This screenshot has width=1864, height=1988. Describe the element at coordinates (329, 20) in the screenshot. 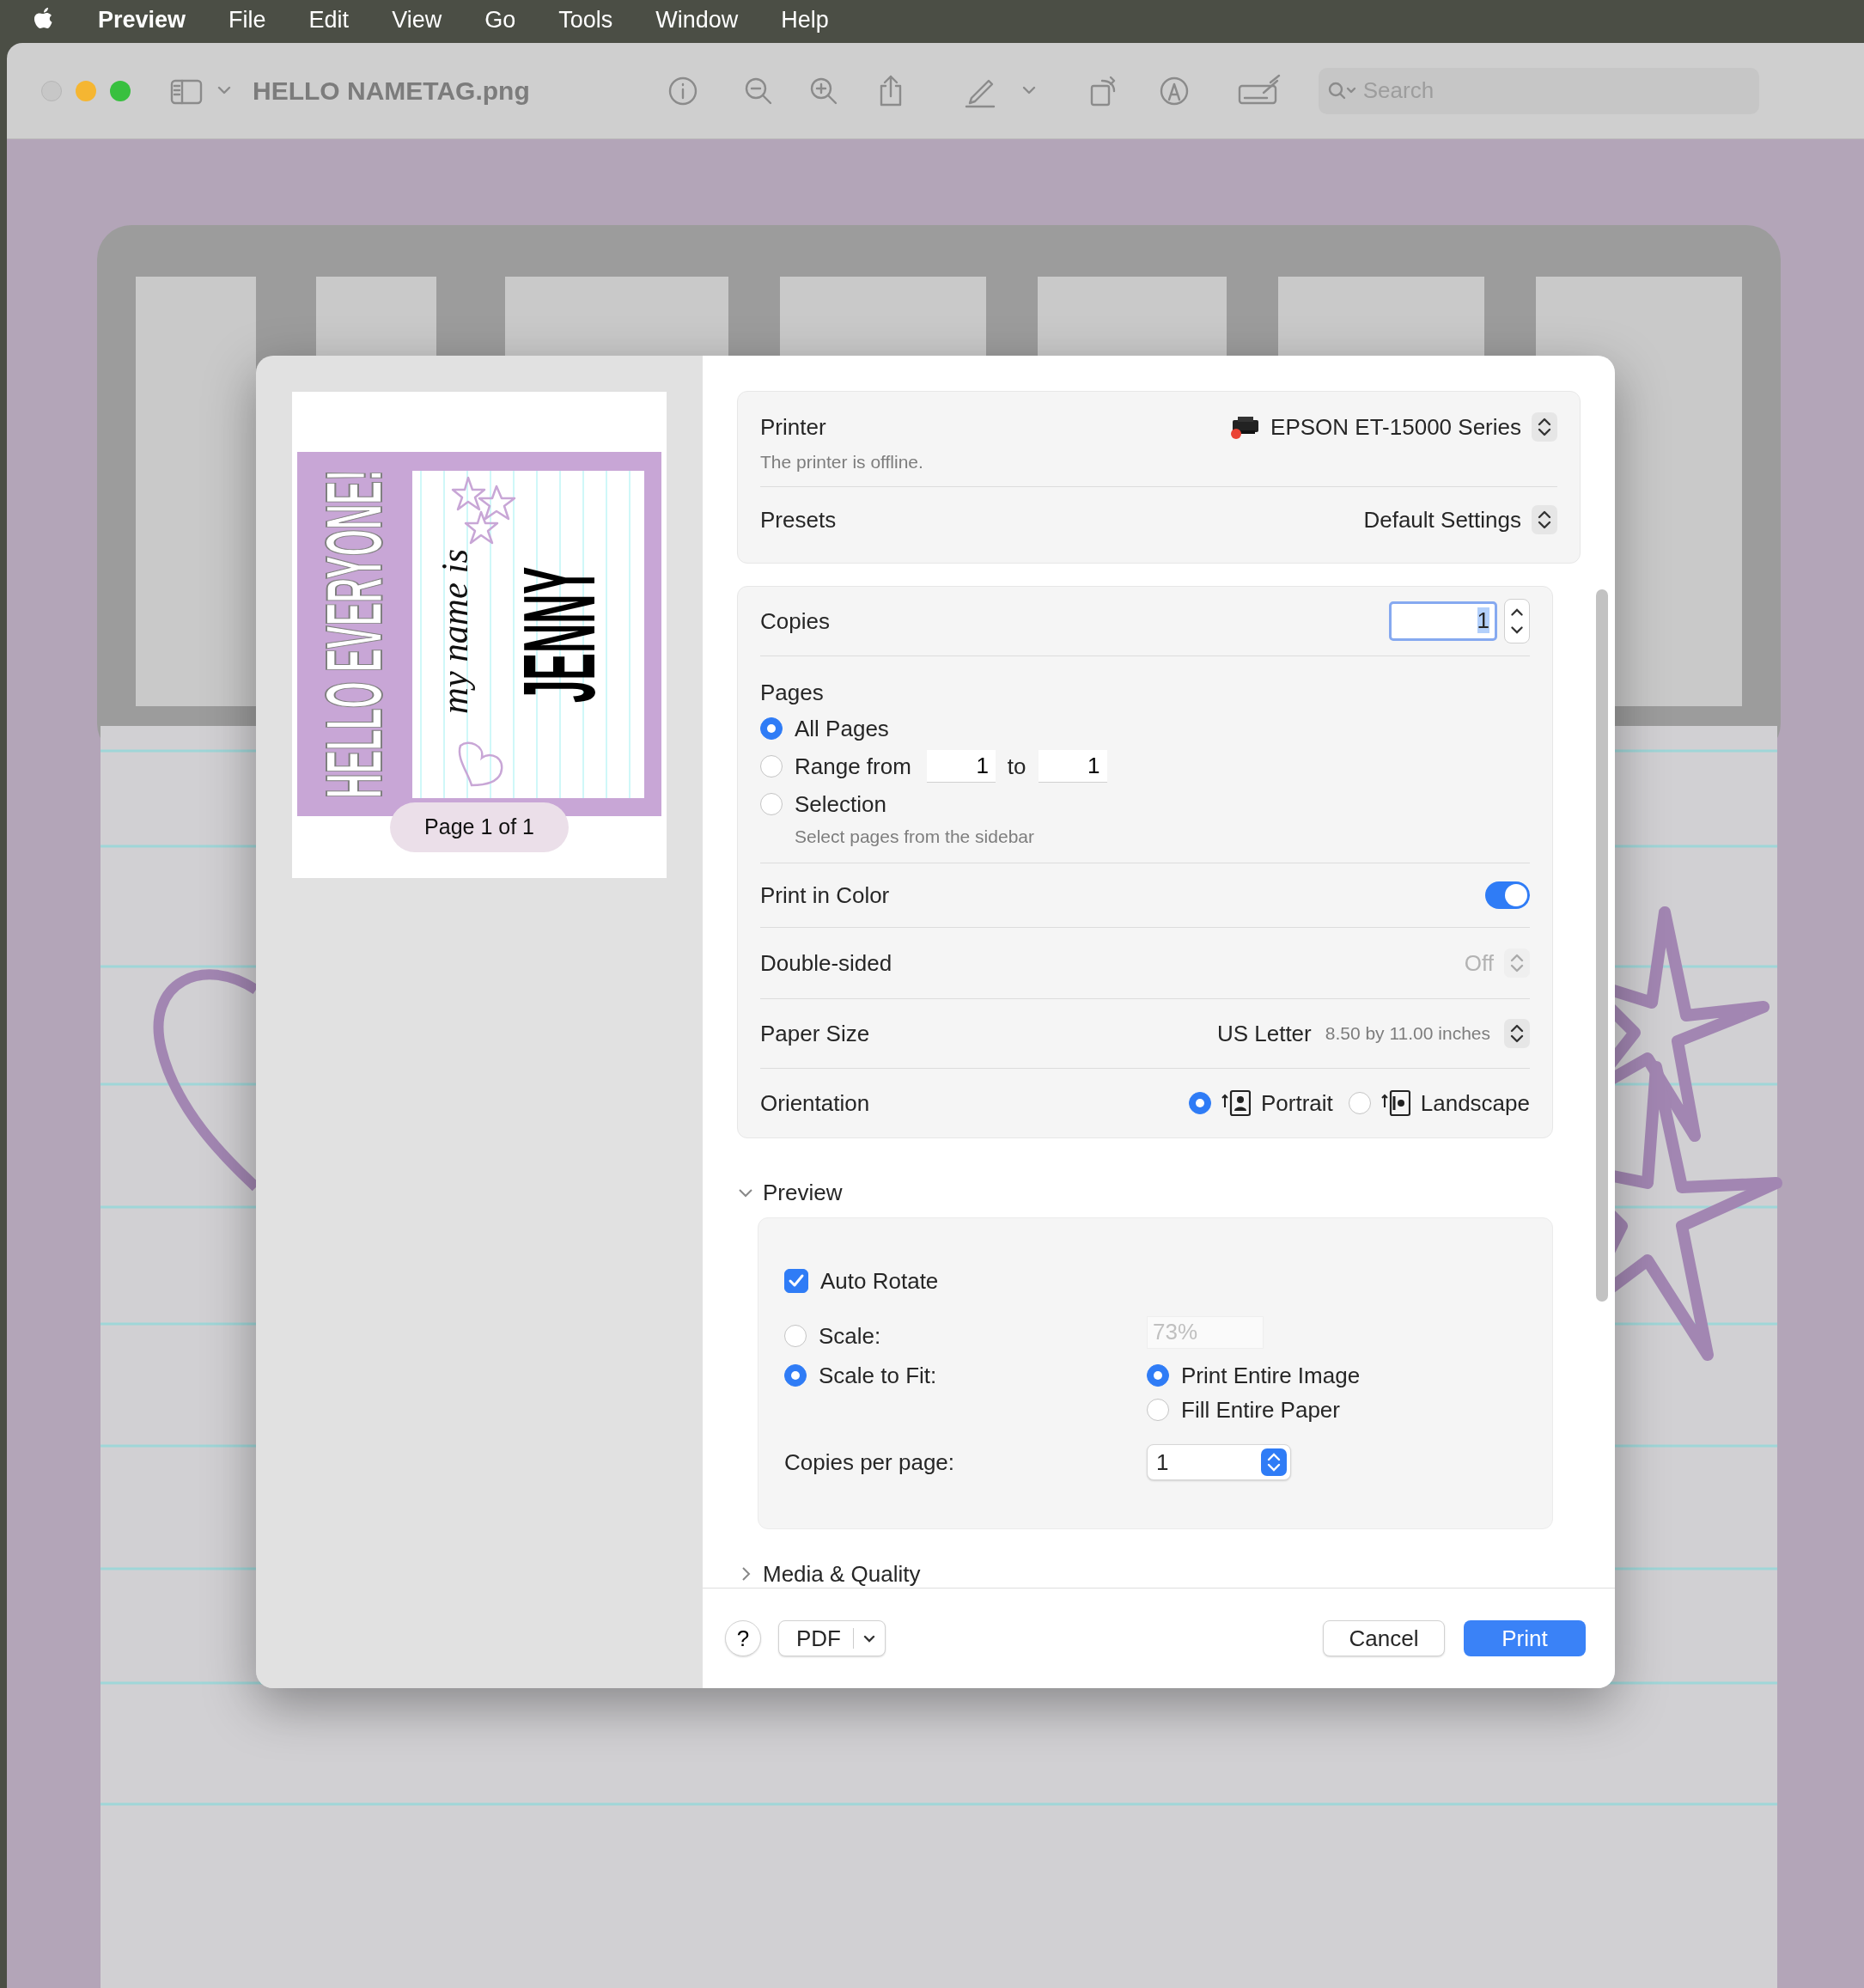

I see `menu-item: Edit` at that location.